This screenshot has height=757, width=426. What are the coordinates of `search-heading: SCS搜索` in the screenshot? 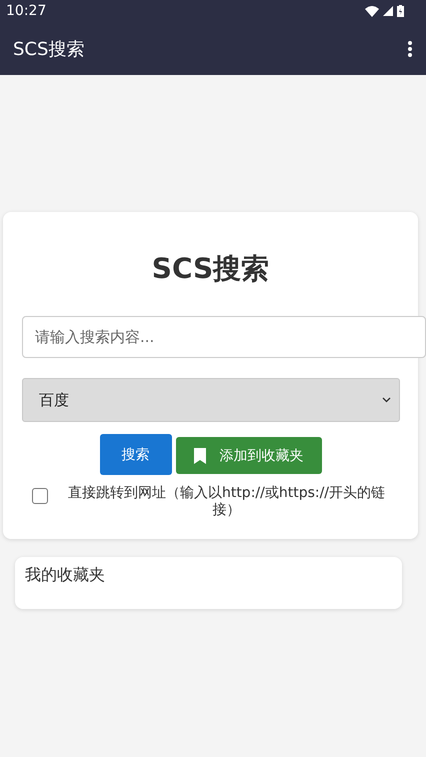 It's located at (210, 269).